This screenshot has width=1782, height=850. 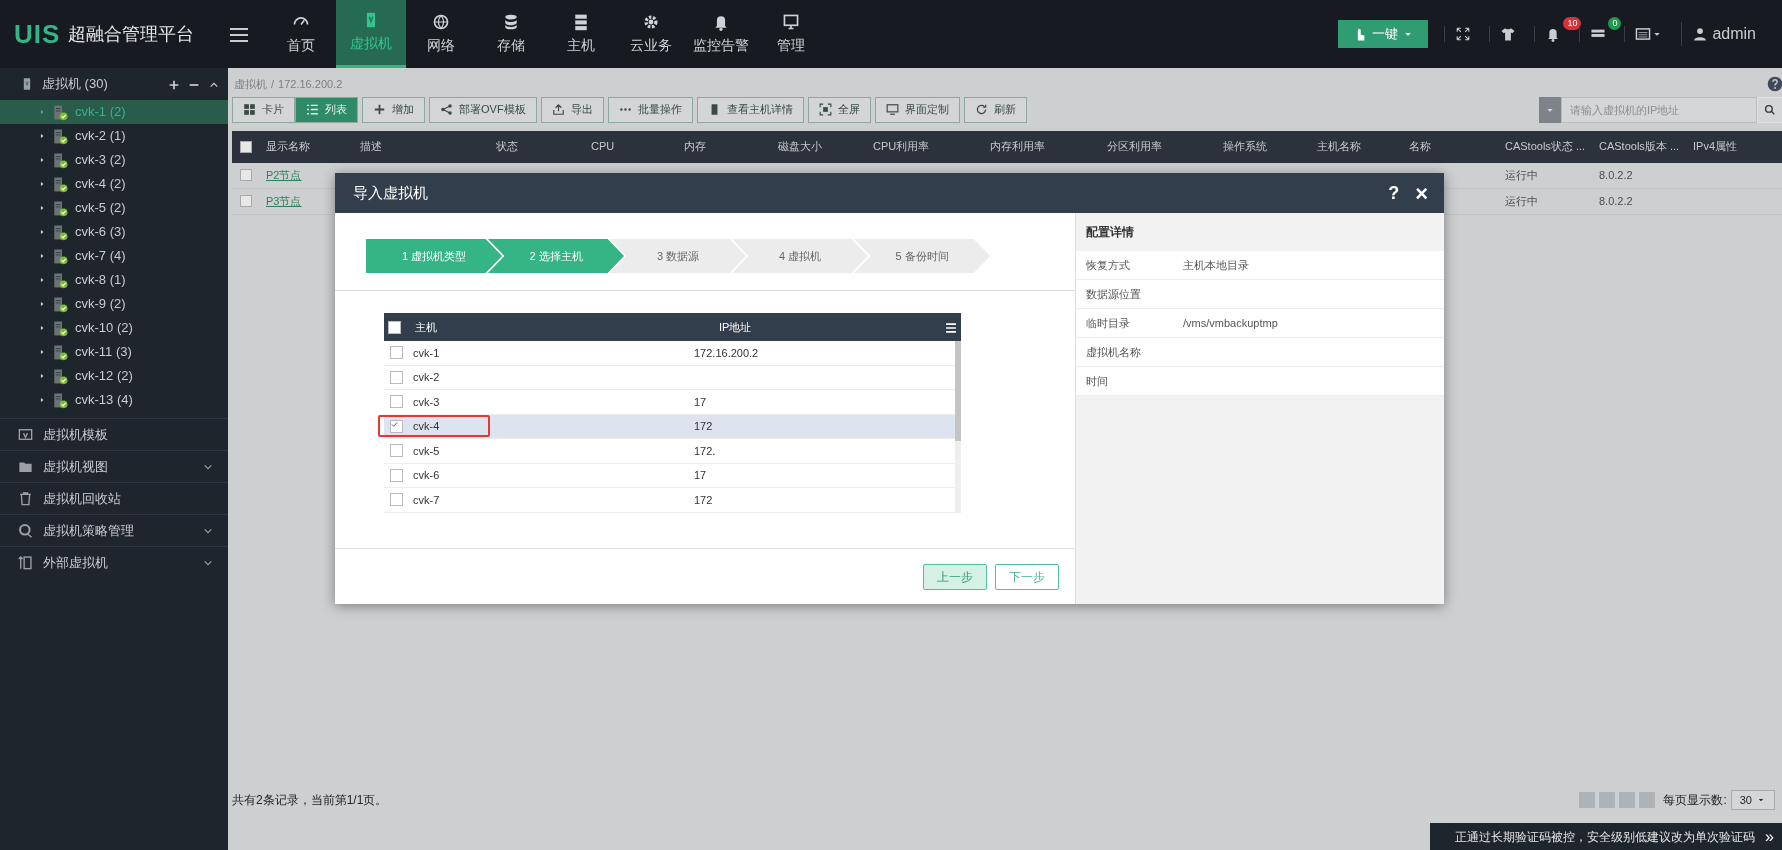 What do you see at coordinates (603, 146) in the screenshot?
I see `column-header: CPU` at bounding box center [603, 146].